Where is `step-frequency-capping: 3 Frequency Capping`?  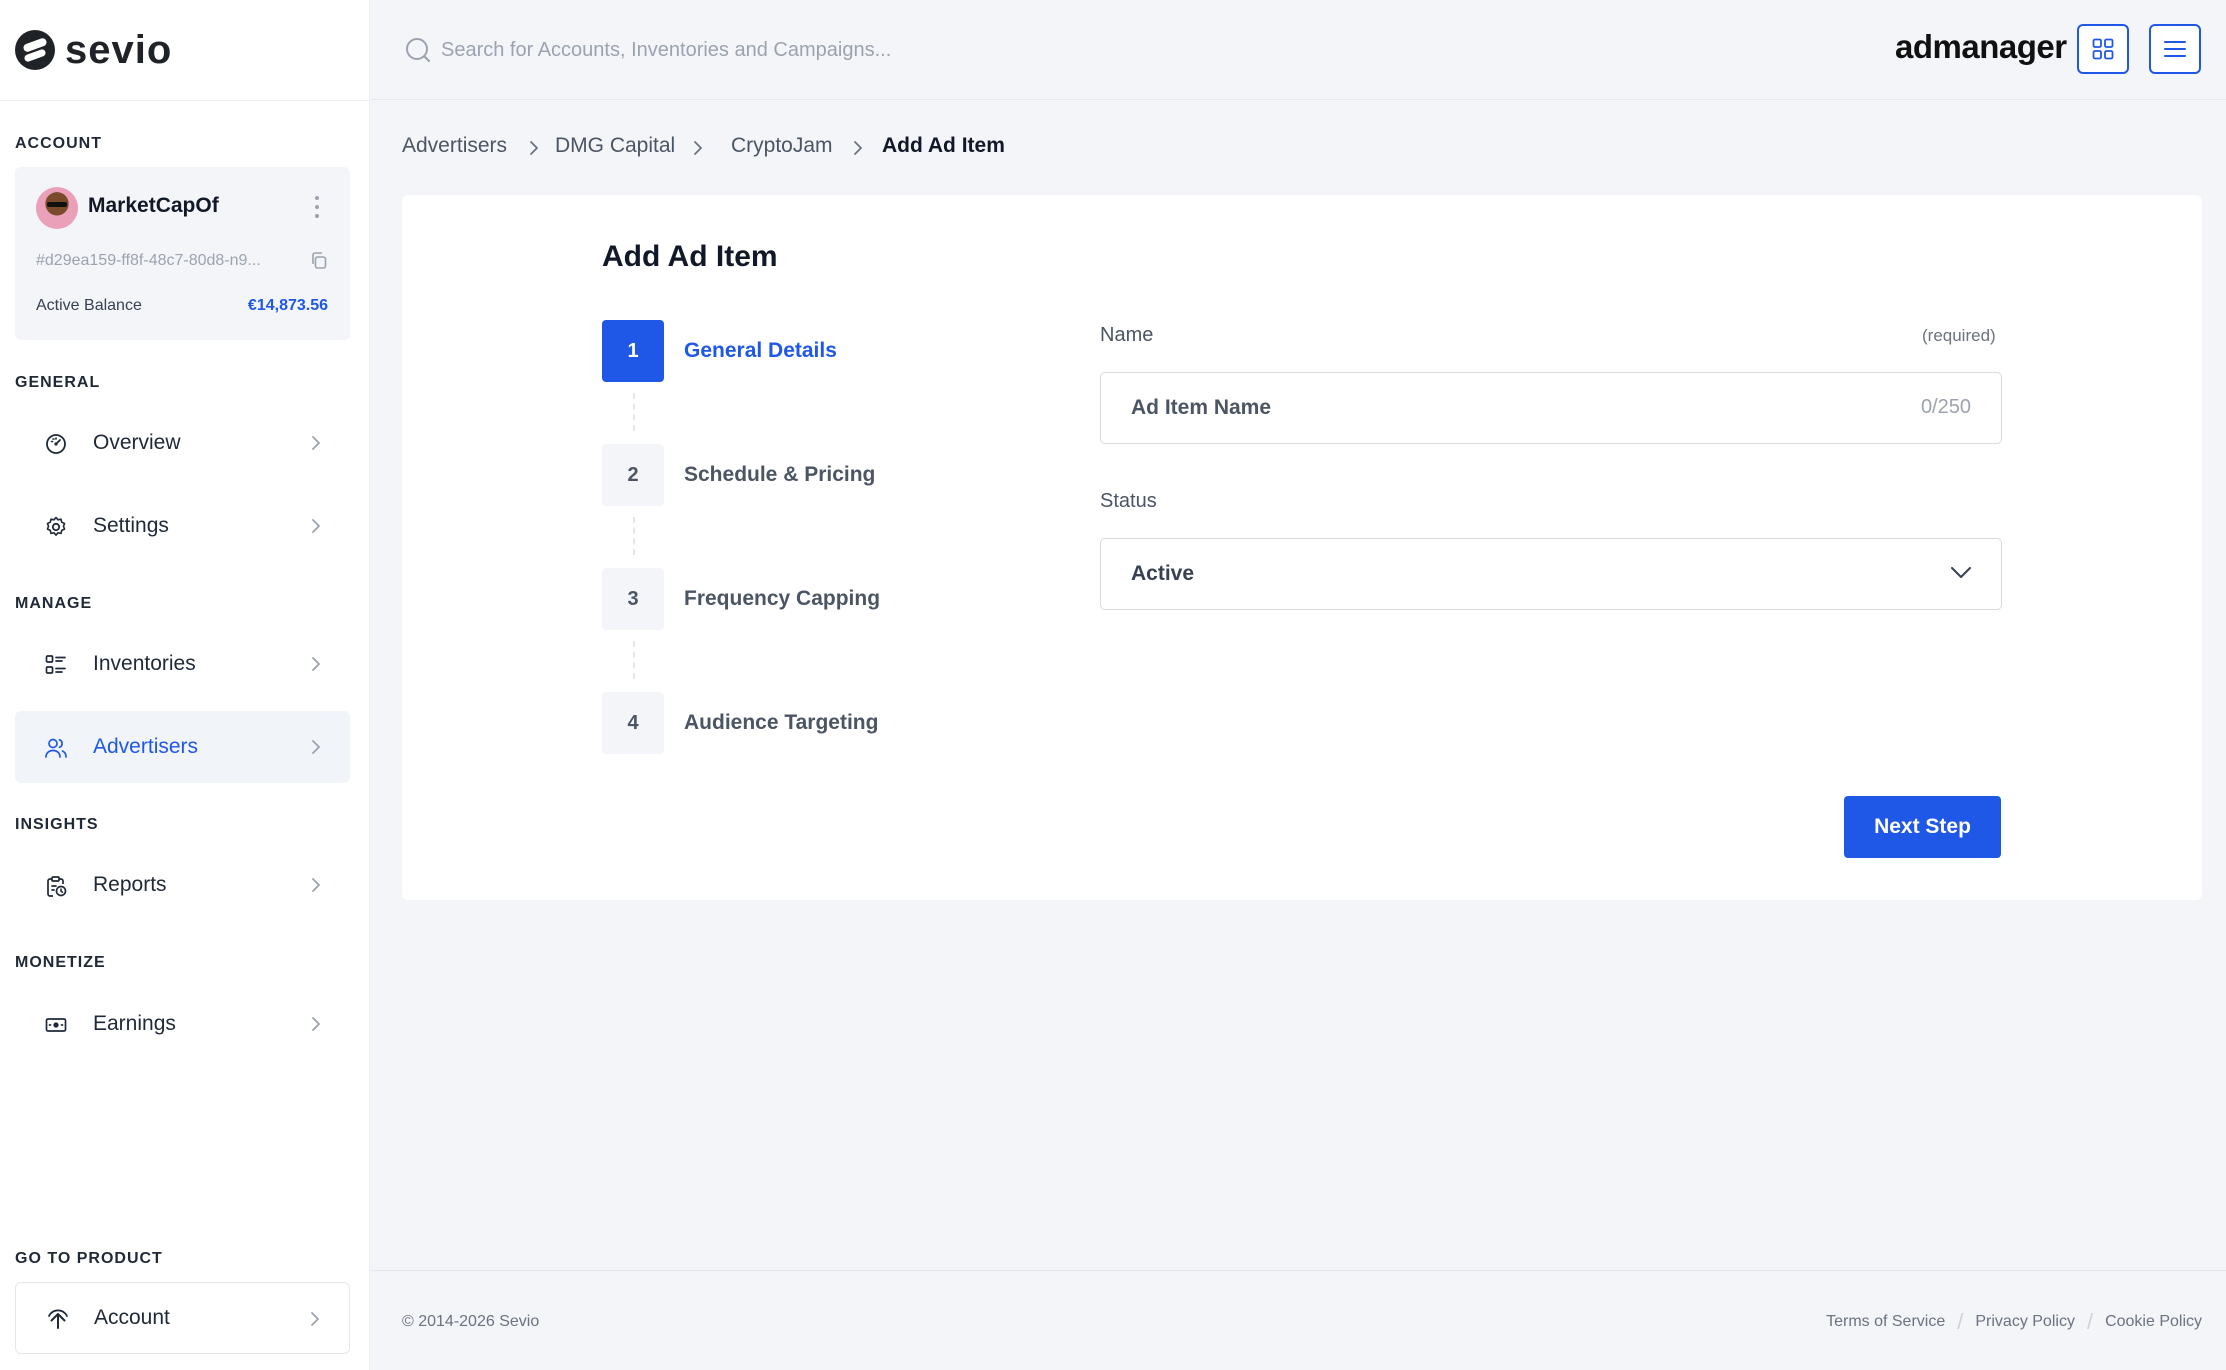 step-frequency-capping: 3 Frequency Capping is located at coordinates (752, 599).